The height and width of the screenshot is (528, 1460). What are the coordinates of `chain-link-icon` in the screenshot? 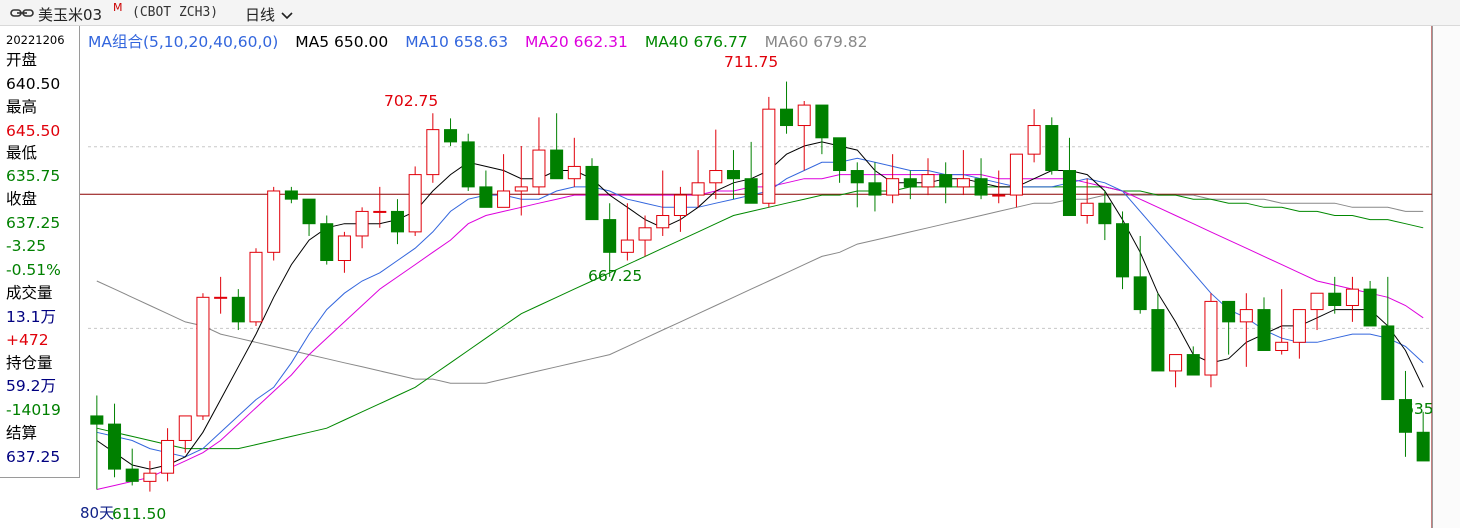 It's located at (22, 13).